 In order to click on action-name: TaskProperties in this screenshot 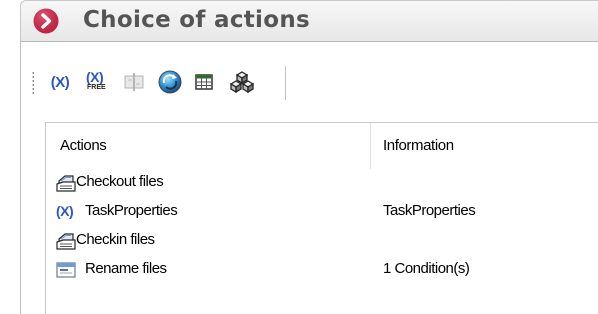, I will do `click(131, 210)`.